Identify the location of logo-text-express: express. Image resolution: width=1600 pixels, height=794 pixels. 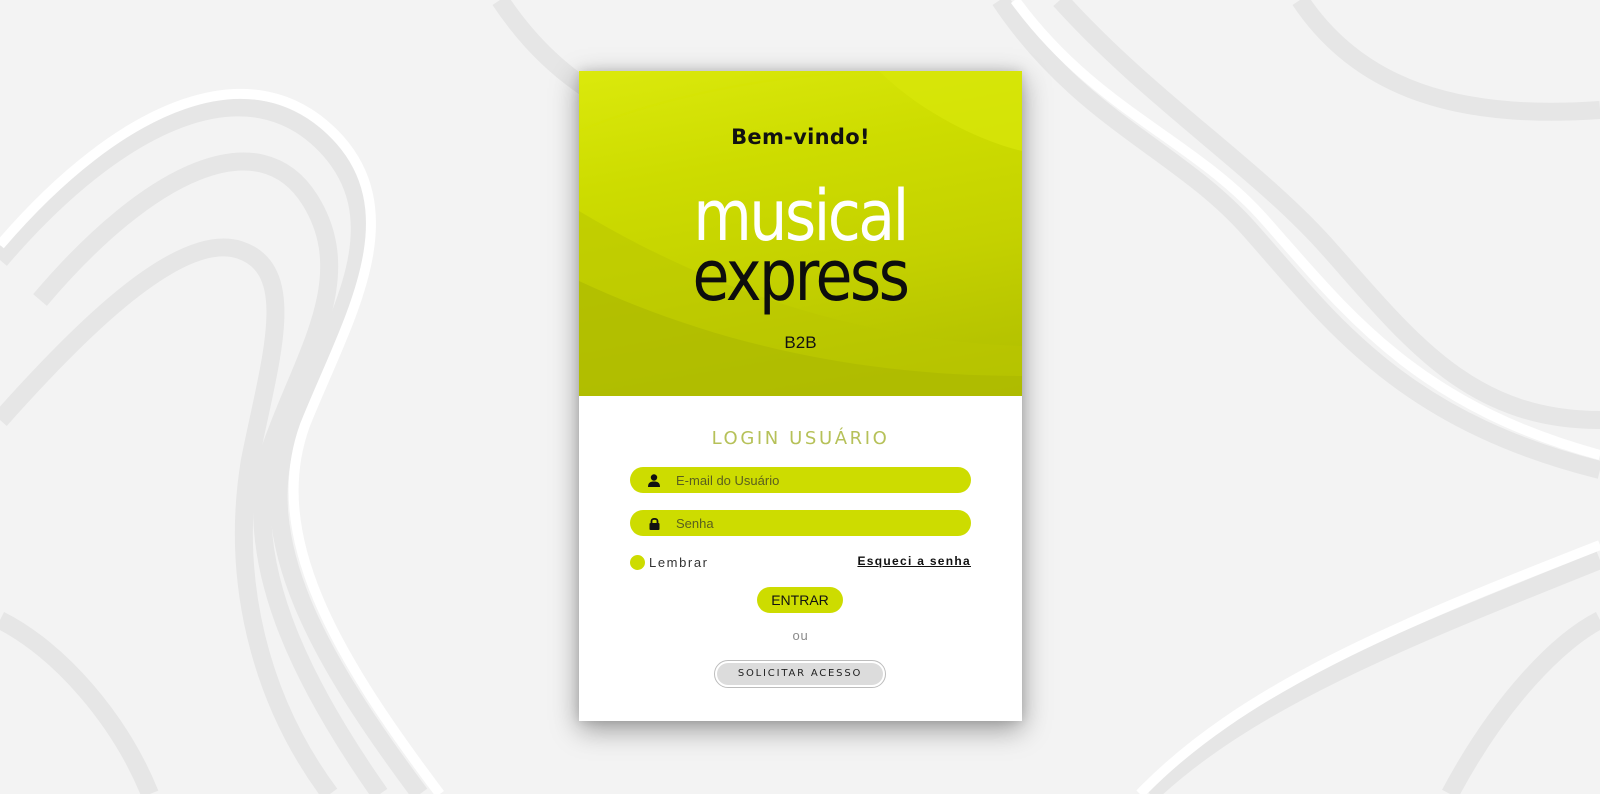
(801, 276).